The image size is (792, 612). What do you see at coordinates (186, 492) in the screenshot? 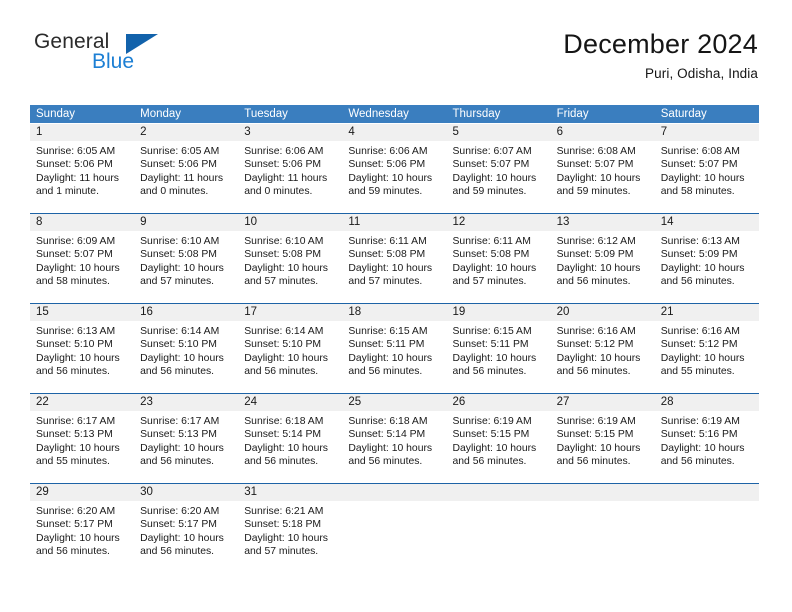
I see `day-number: 30` at bounding box center [186, 492].